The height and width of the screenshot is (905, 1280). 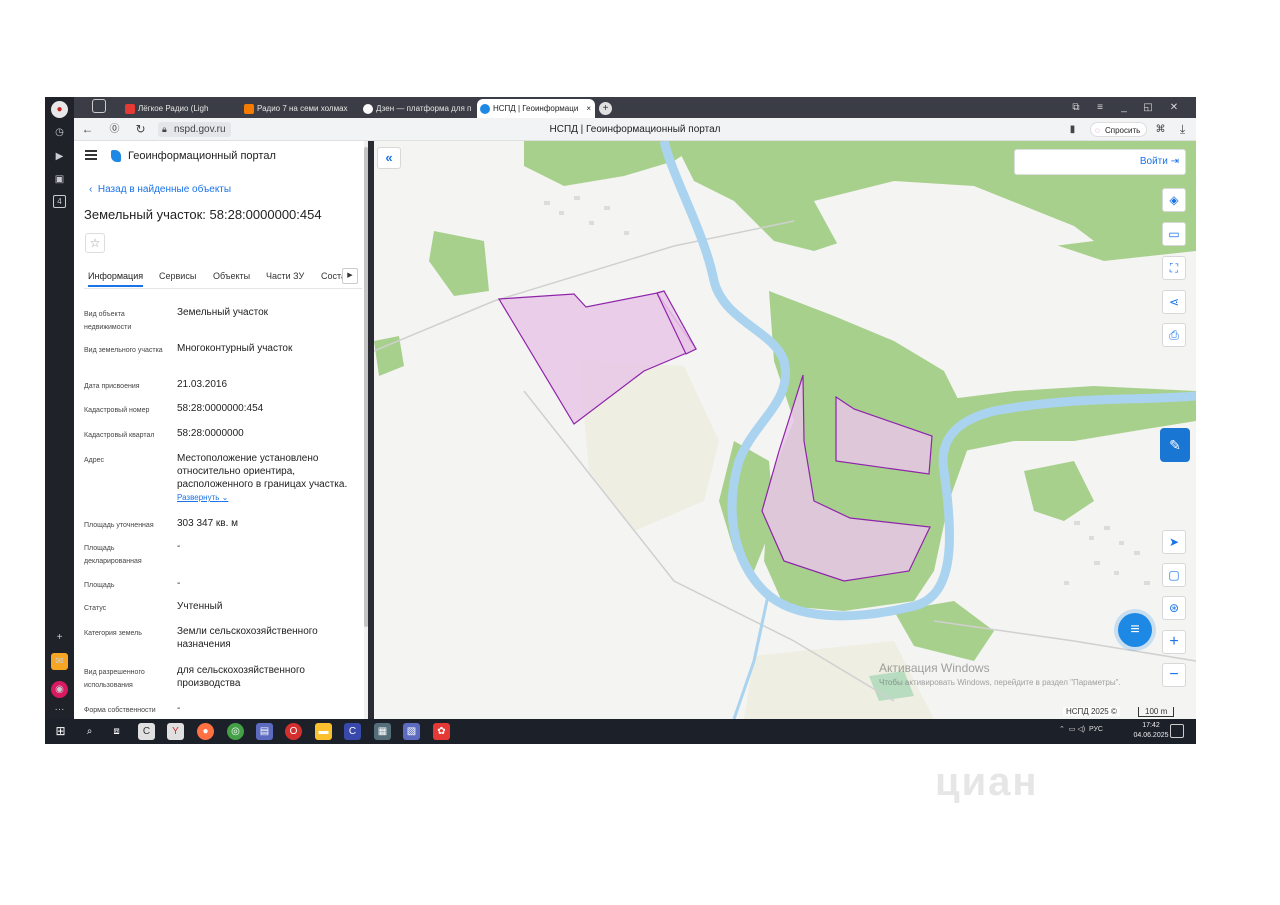 I want to click on notes-icon: ▧, so click(x=411, y=731).